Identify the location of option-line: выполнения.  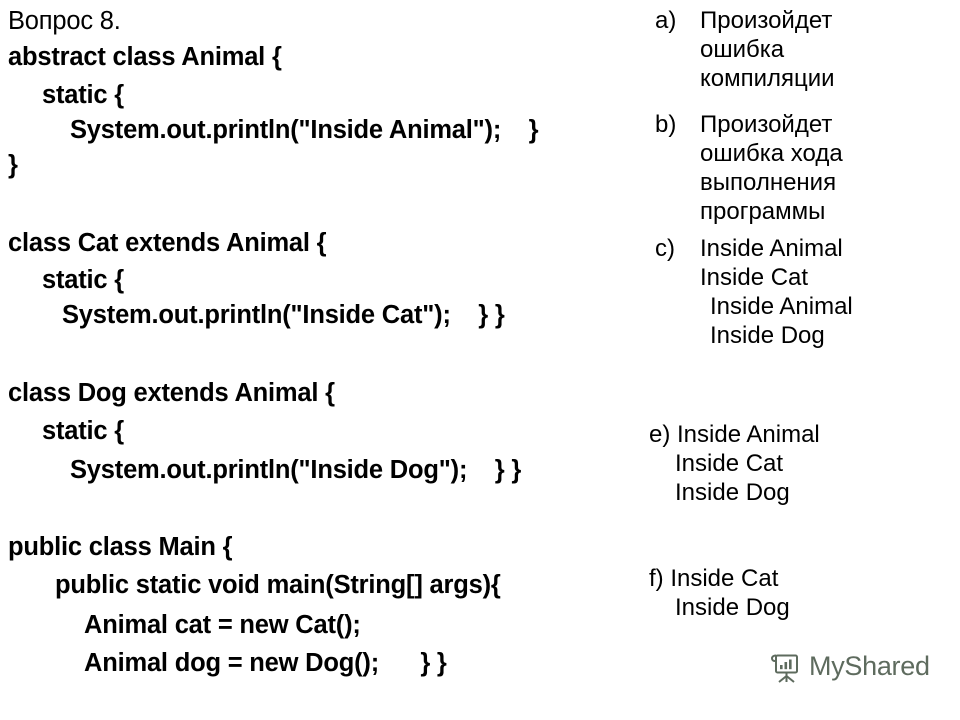
(768, 182).